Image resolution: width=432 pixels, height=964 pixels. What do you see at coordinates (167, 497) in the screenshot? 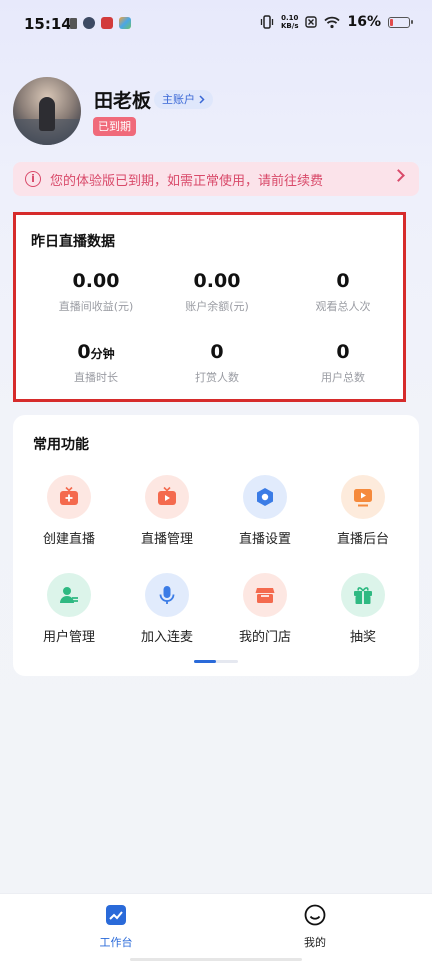
I see `live-manage-icon` at bounding box center [167, 497].